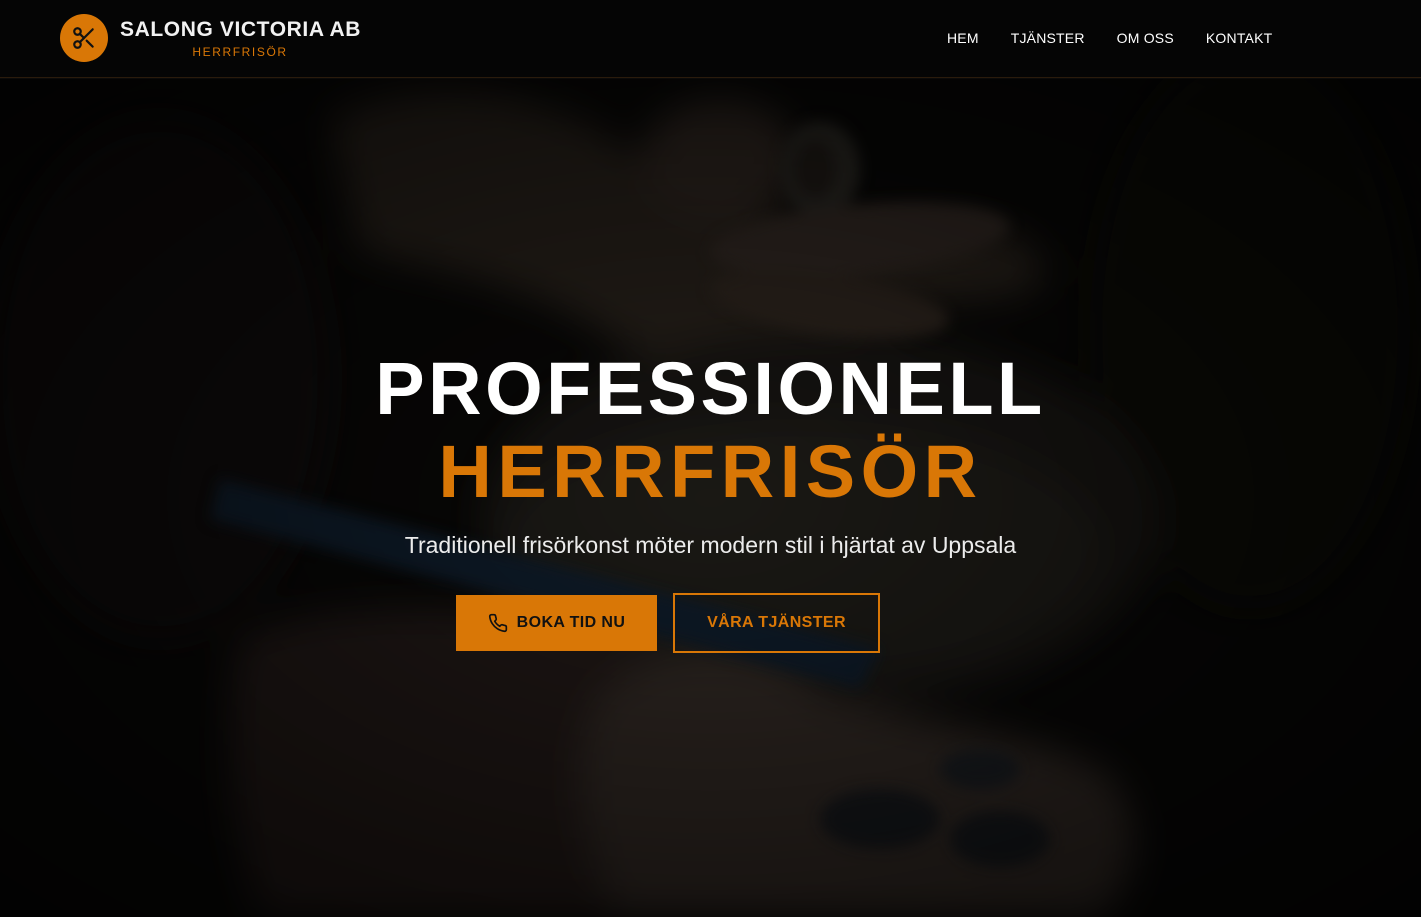 The image size is (1421, 917). Describe the element at coordinates (241, 29) in the screenshot. I see `brand-name: SALONG VICTORIA AB` at that location.